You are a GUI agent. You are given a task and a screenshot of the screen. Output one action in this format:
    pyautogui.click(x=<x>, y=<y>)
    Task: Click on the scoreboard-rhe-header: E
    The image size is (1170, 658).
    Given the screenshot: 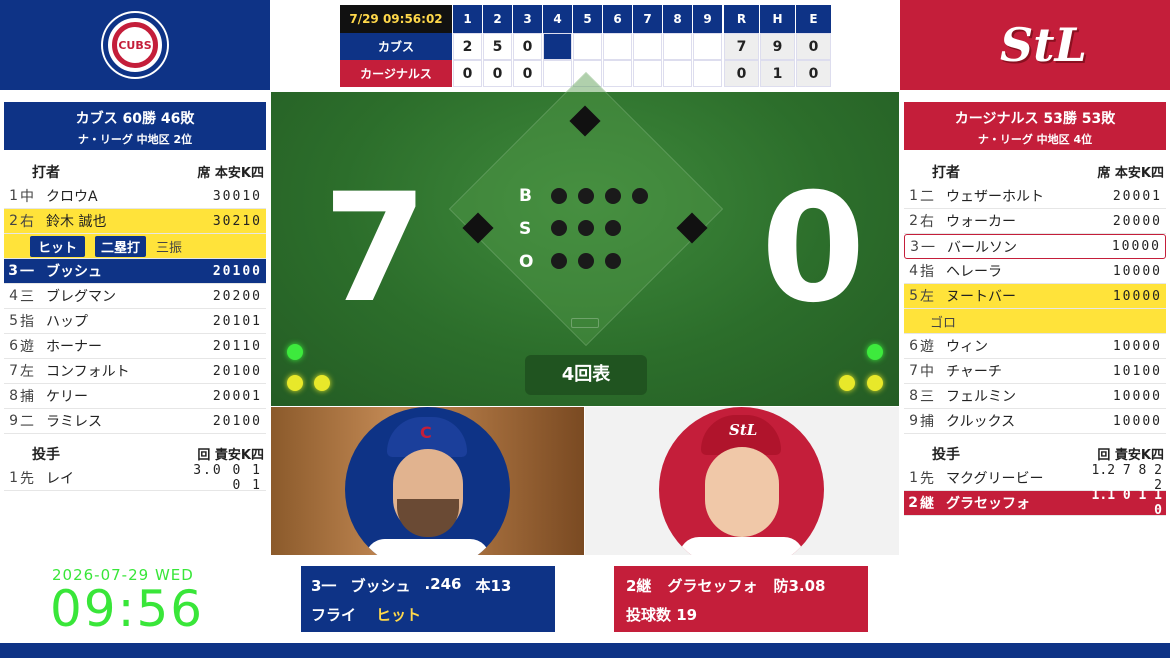 What is the action you would take?
    pyautogui.click(x=813, y=19)
    